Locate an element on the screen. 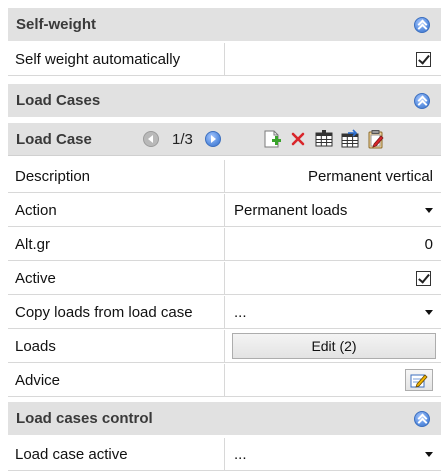 The image size is (441, 471). delete-icon is located at coordinates (298, 139).